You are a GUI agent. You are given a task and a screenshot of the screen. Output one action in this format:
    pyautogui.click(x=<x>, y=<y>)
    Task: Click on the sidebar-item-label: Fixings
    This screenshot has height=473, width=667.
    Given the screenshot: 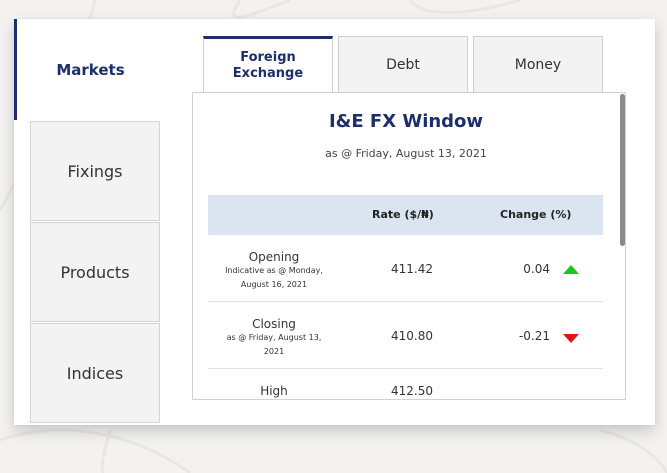 What is the action you would take?
    pyautogui.click(x=95, y=171)
    